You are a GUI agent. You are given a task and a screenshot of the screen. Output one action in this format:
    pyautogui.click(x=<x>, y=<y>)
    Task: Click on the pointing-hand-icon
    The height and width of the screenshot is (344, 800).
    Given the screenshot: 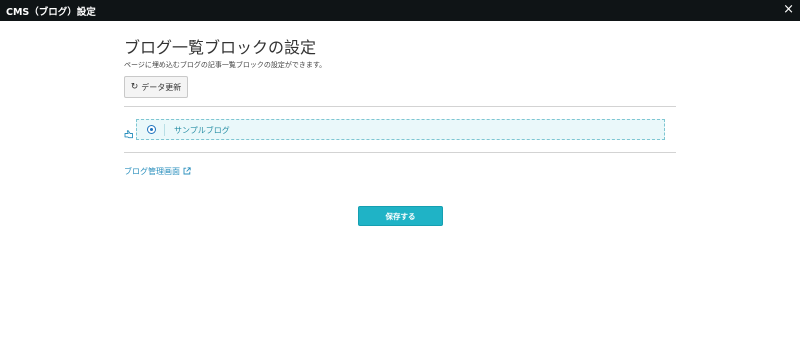 What is the action you would take?
    pyautogui.click(x=129, y=131)
    